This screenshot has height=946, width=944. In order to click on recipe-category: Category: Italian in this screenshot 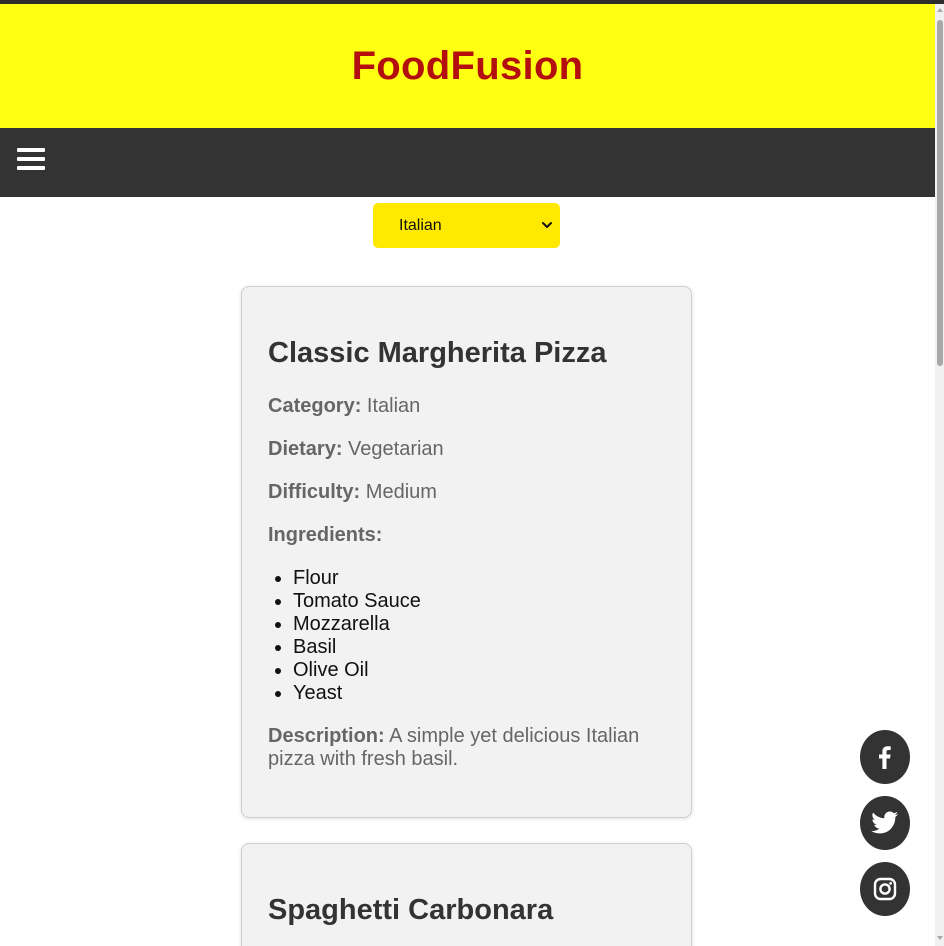, I will do `click(344, 406)`.